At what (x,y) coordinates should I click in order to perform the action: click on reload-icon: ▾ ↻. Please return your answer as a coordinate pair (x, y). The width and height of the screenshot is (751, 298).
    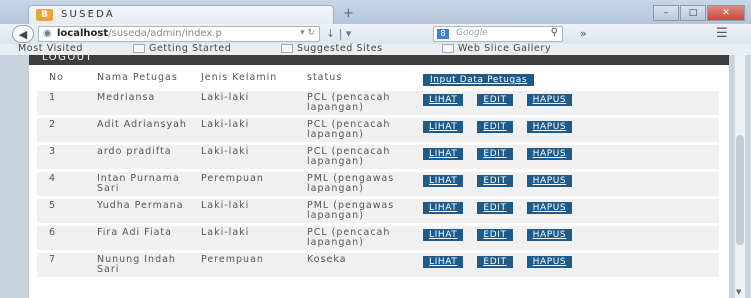
    Looking at the image, I should click on (307, 33).